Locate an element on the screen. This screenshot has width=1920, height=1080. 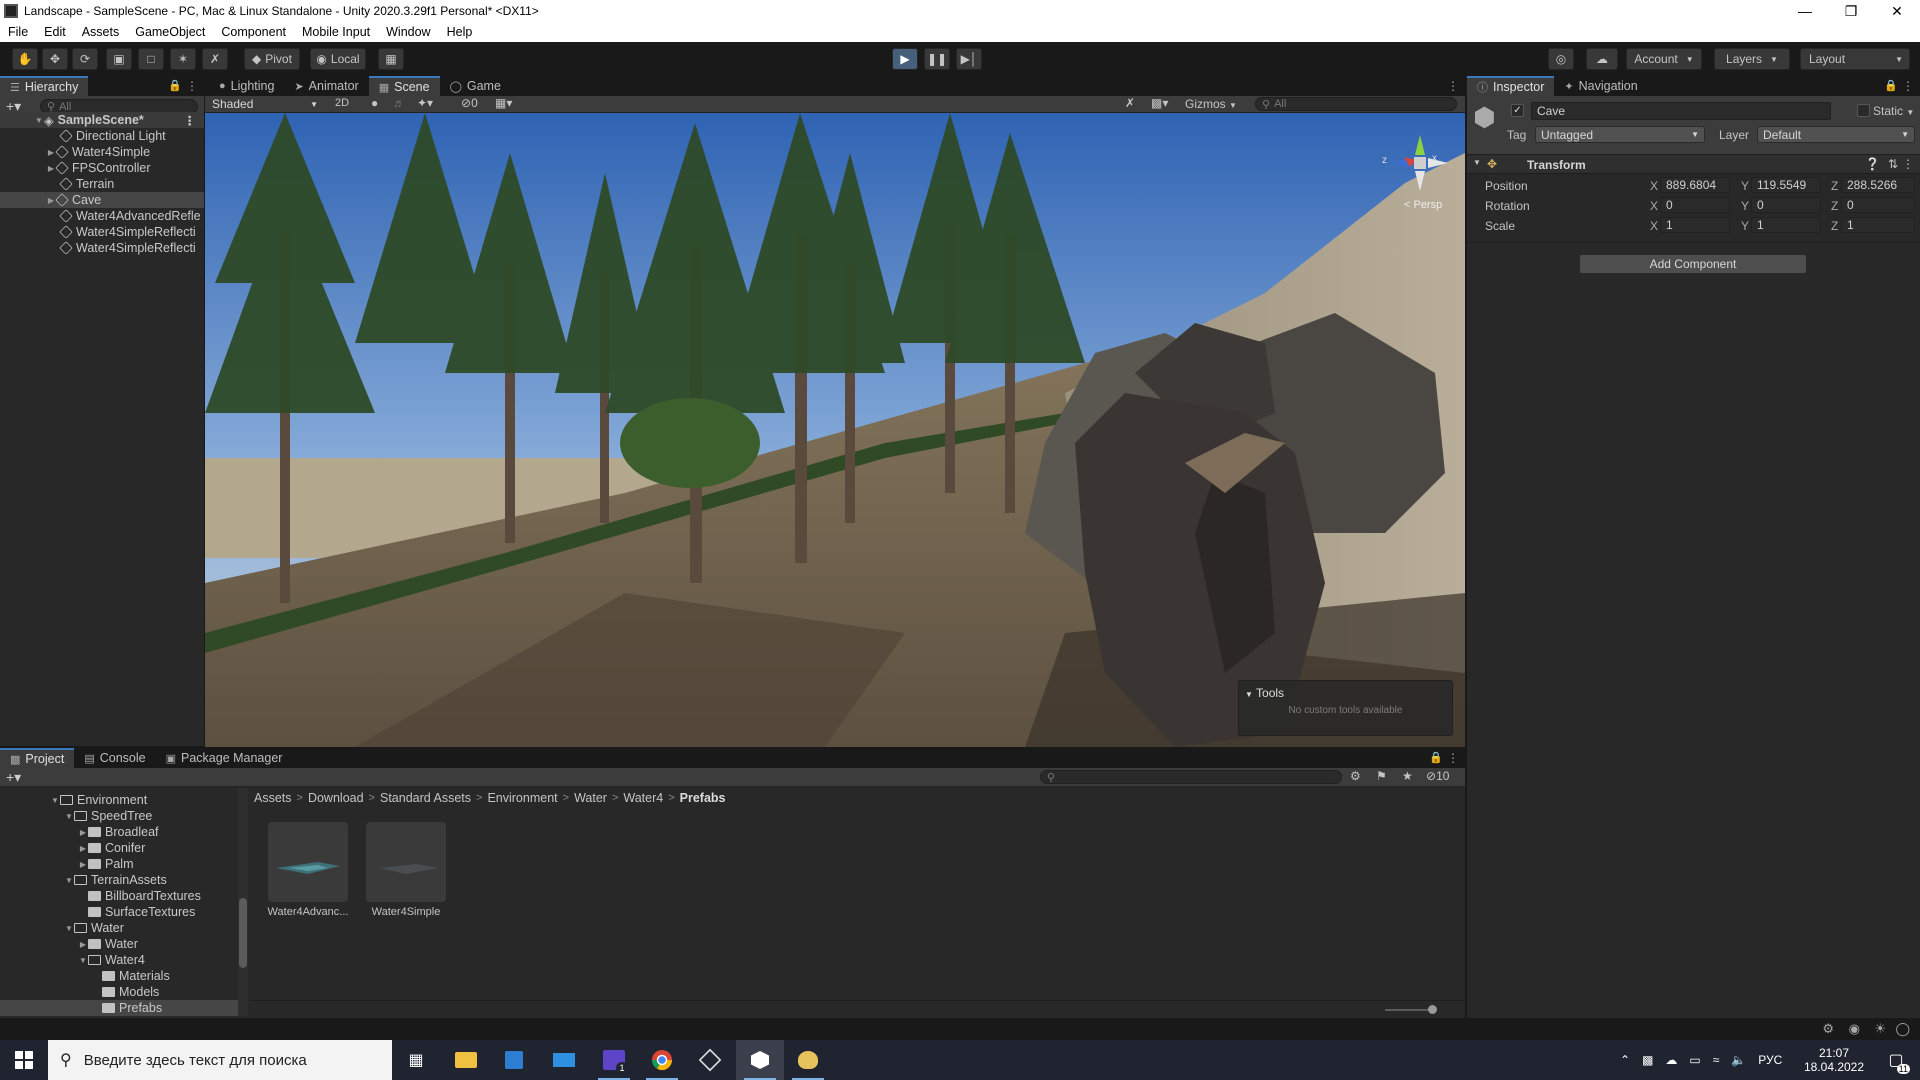
store-icon is located at coordinates (514, 1060).